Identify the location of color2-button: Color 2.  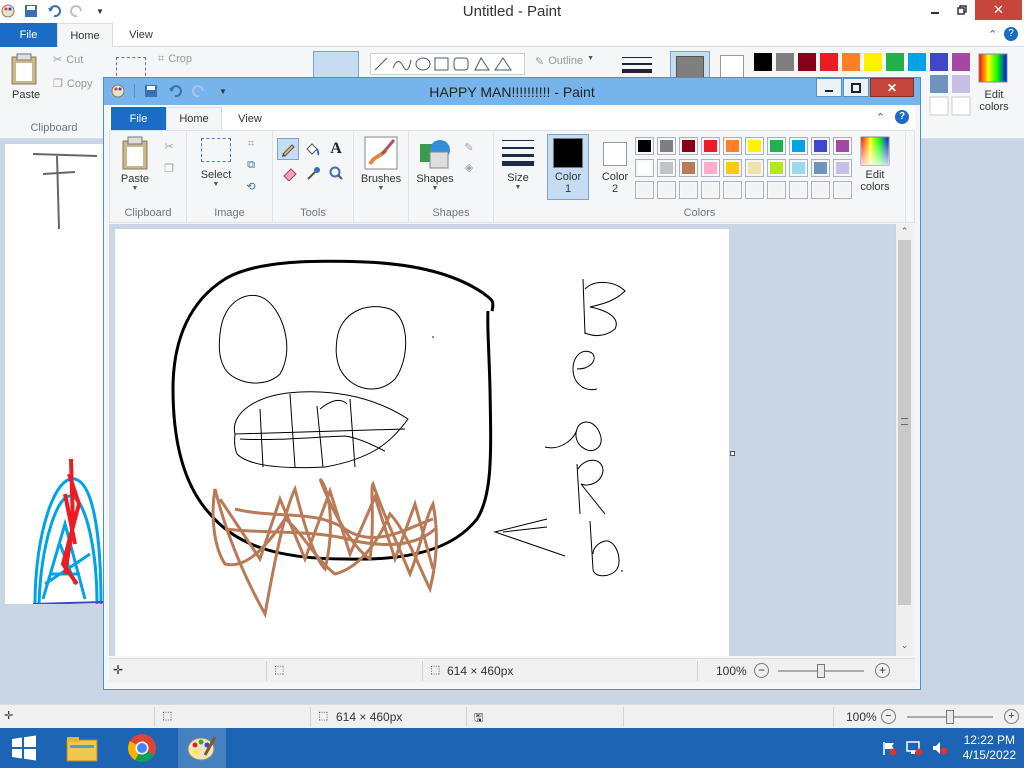
(615, 164).